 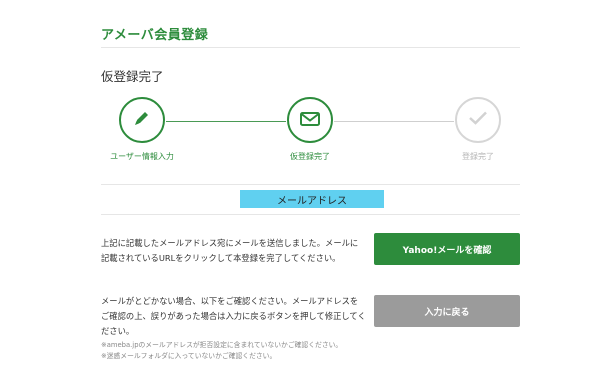 What do you see at coordinates (310, 156) in the screenshot?
I see `step-label: 仮登録完了` at bounding box center [310, 156].